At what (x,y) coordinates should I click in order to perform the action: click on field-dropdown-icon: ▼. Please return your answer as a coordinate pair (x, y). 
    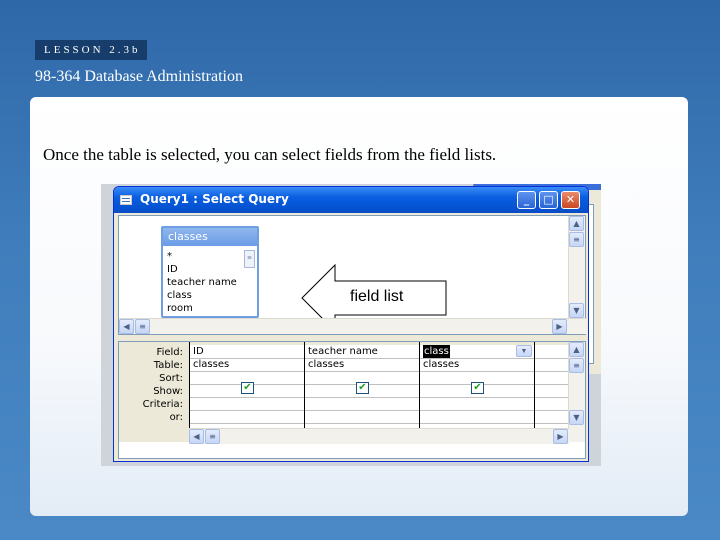
    Looking at the image, I should click on (524, 351).